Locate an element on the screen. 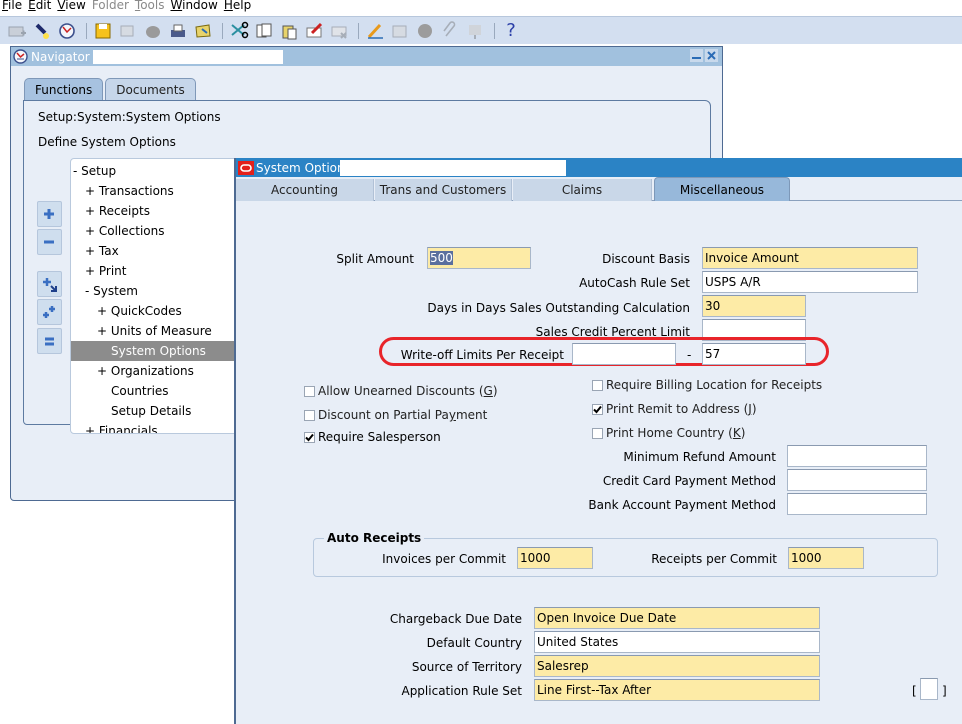  menu-file: File is located at coordinates (13, 7).